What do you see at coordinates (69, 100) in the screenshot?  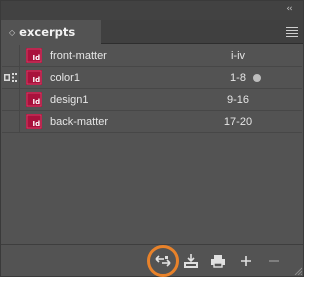 I see `document-name: design1` at bounding box center [69, 100].